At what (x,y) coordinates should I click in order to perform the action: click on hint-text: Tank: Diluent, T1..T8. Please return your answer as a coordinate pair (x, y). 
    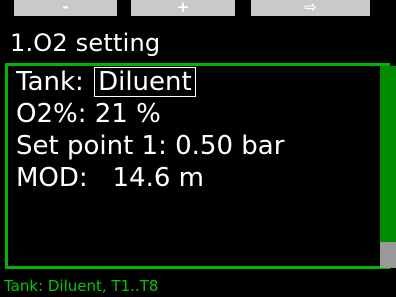
    Looking at the image, I should click on (81, 286).